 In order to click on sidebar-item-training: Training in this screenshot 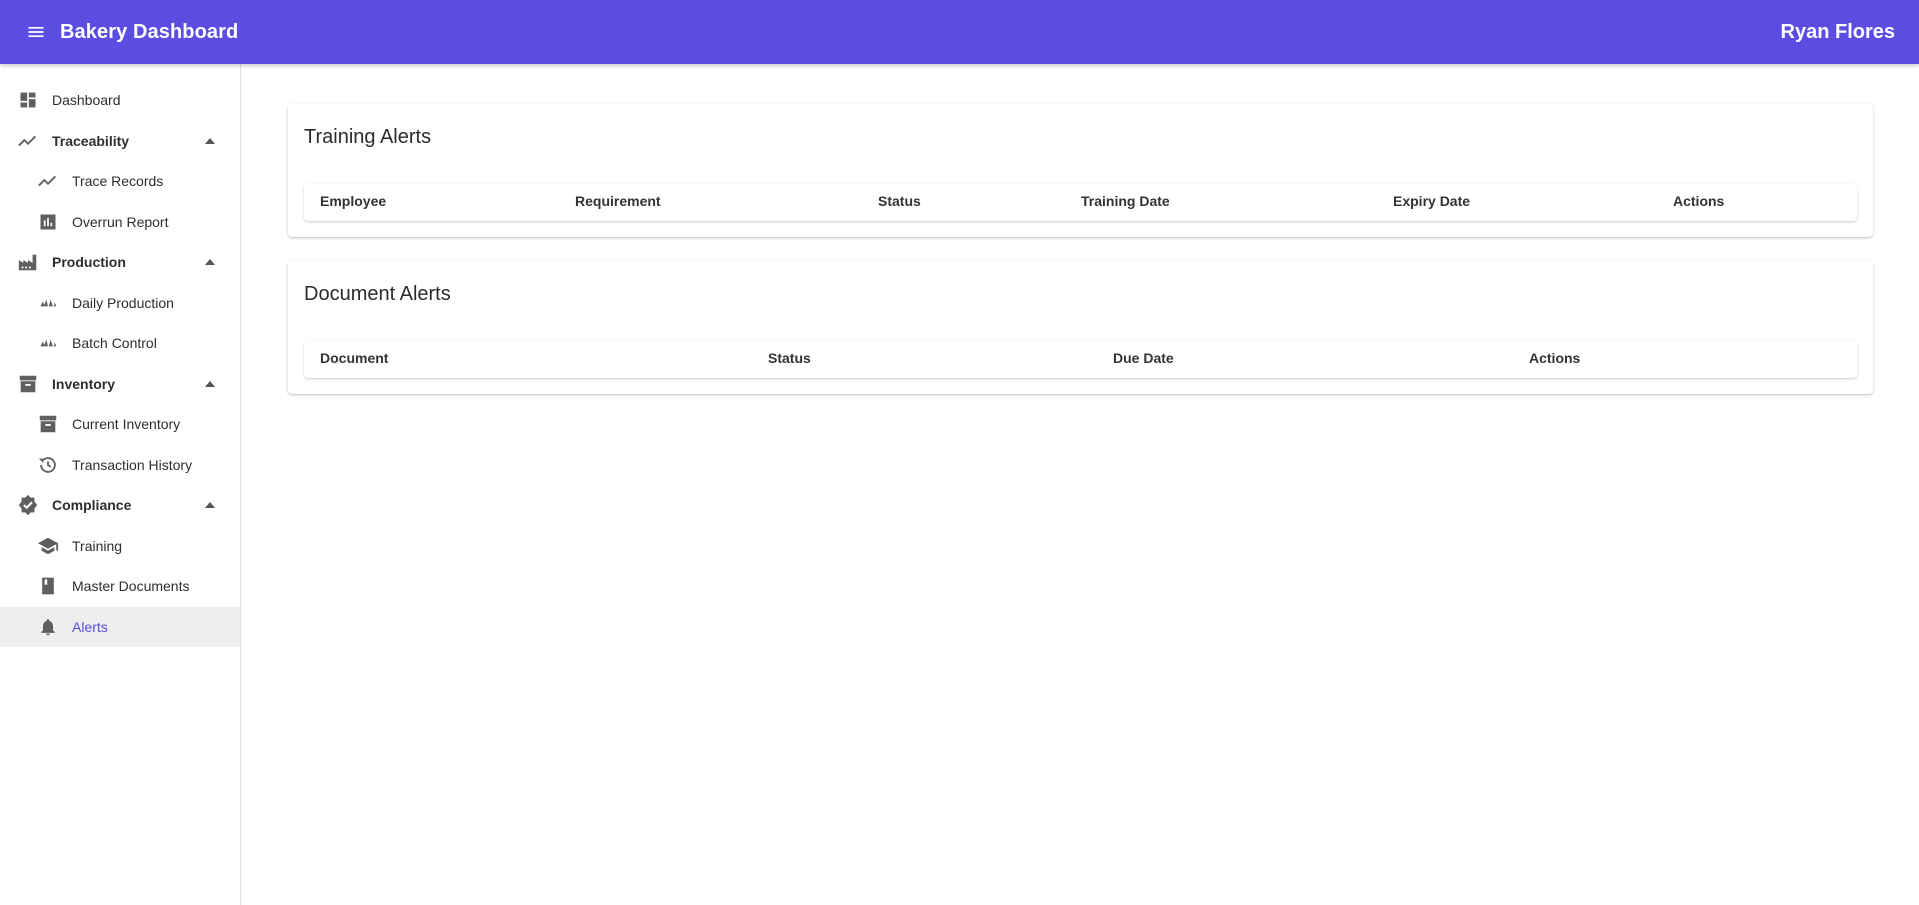, I will do `click(120, 546)`.